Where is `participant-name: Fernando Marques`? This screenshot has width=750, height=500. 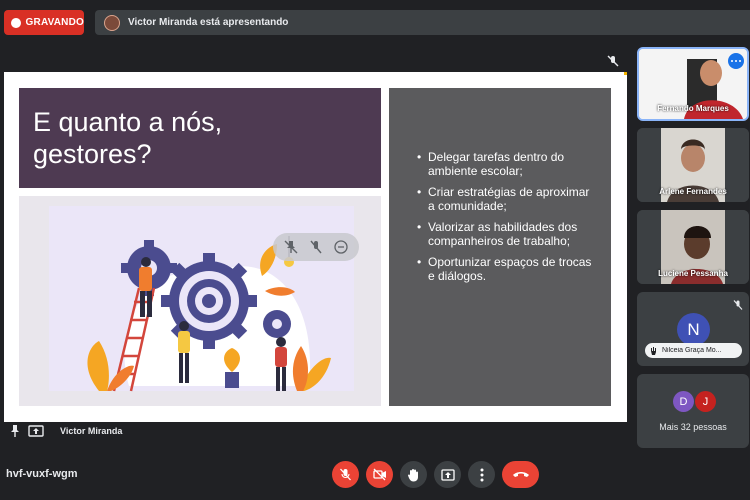
participant-name: Fernando Marques is located at coordinates (693, 108).